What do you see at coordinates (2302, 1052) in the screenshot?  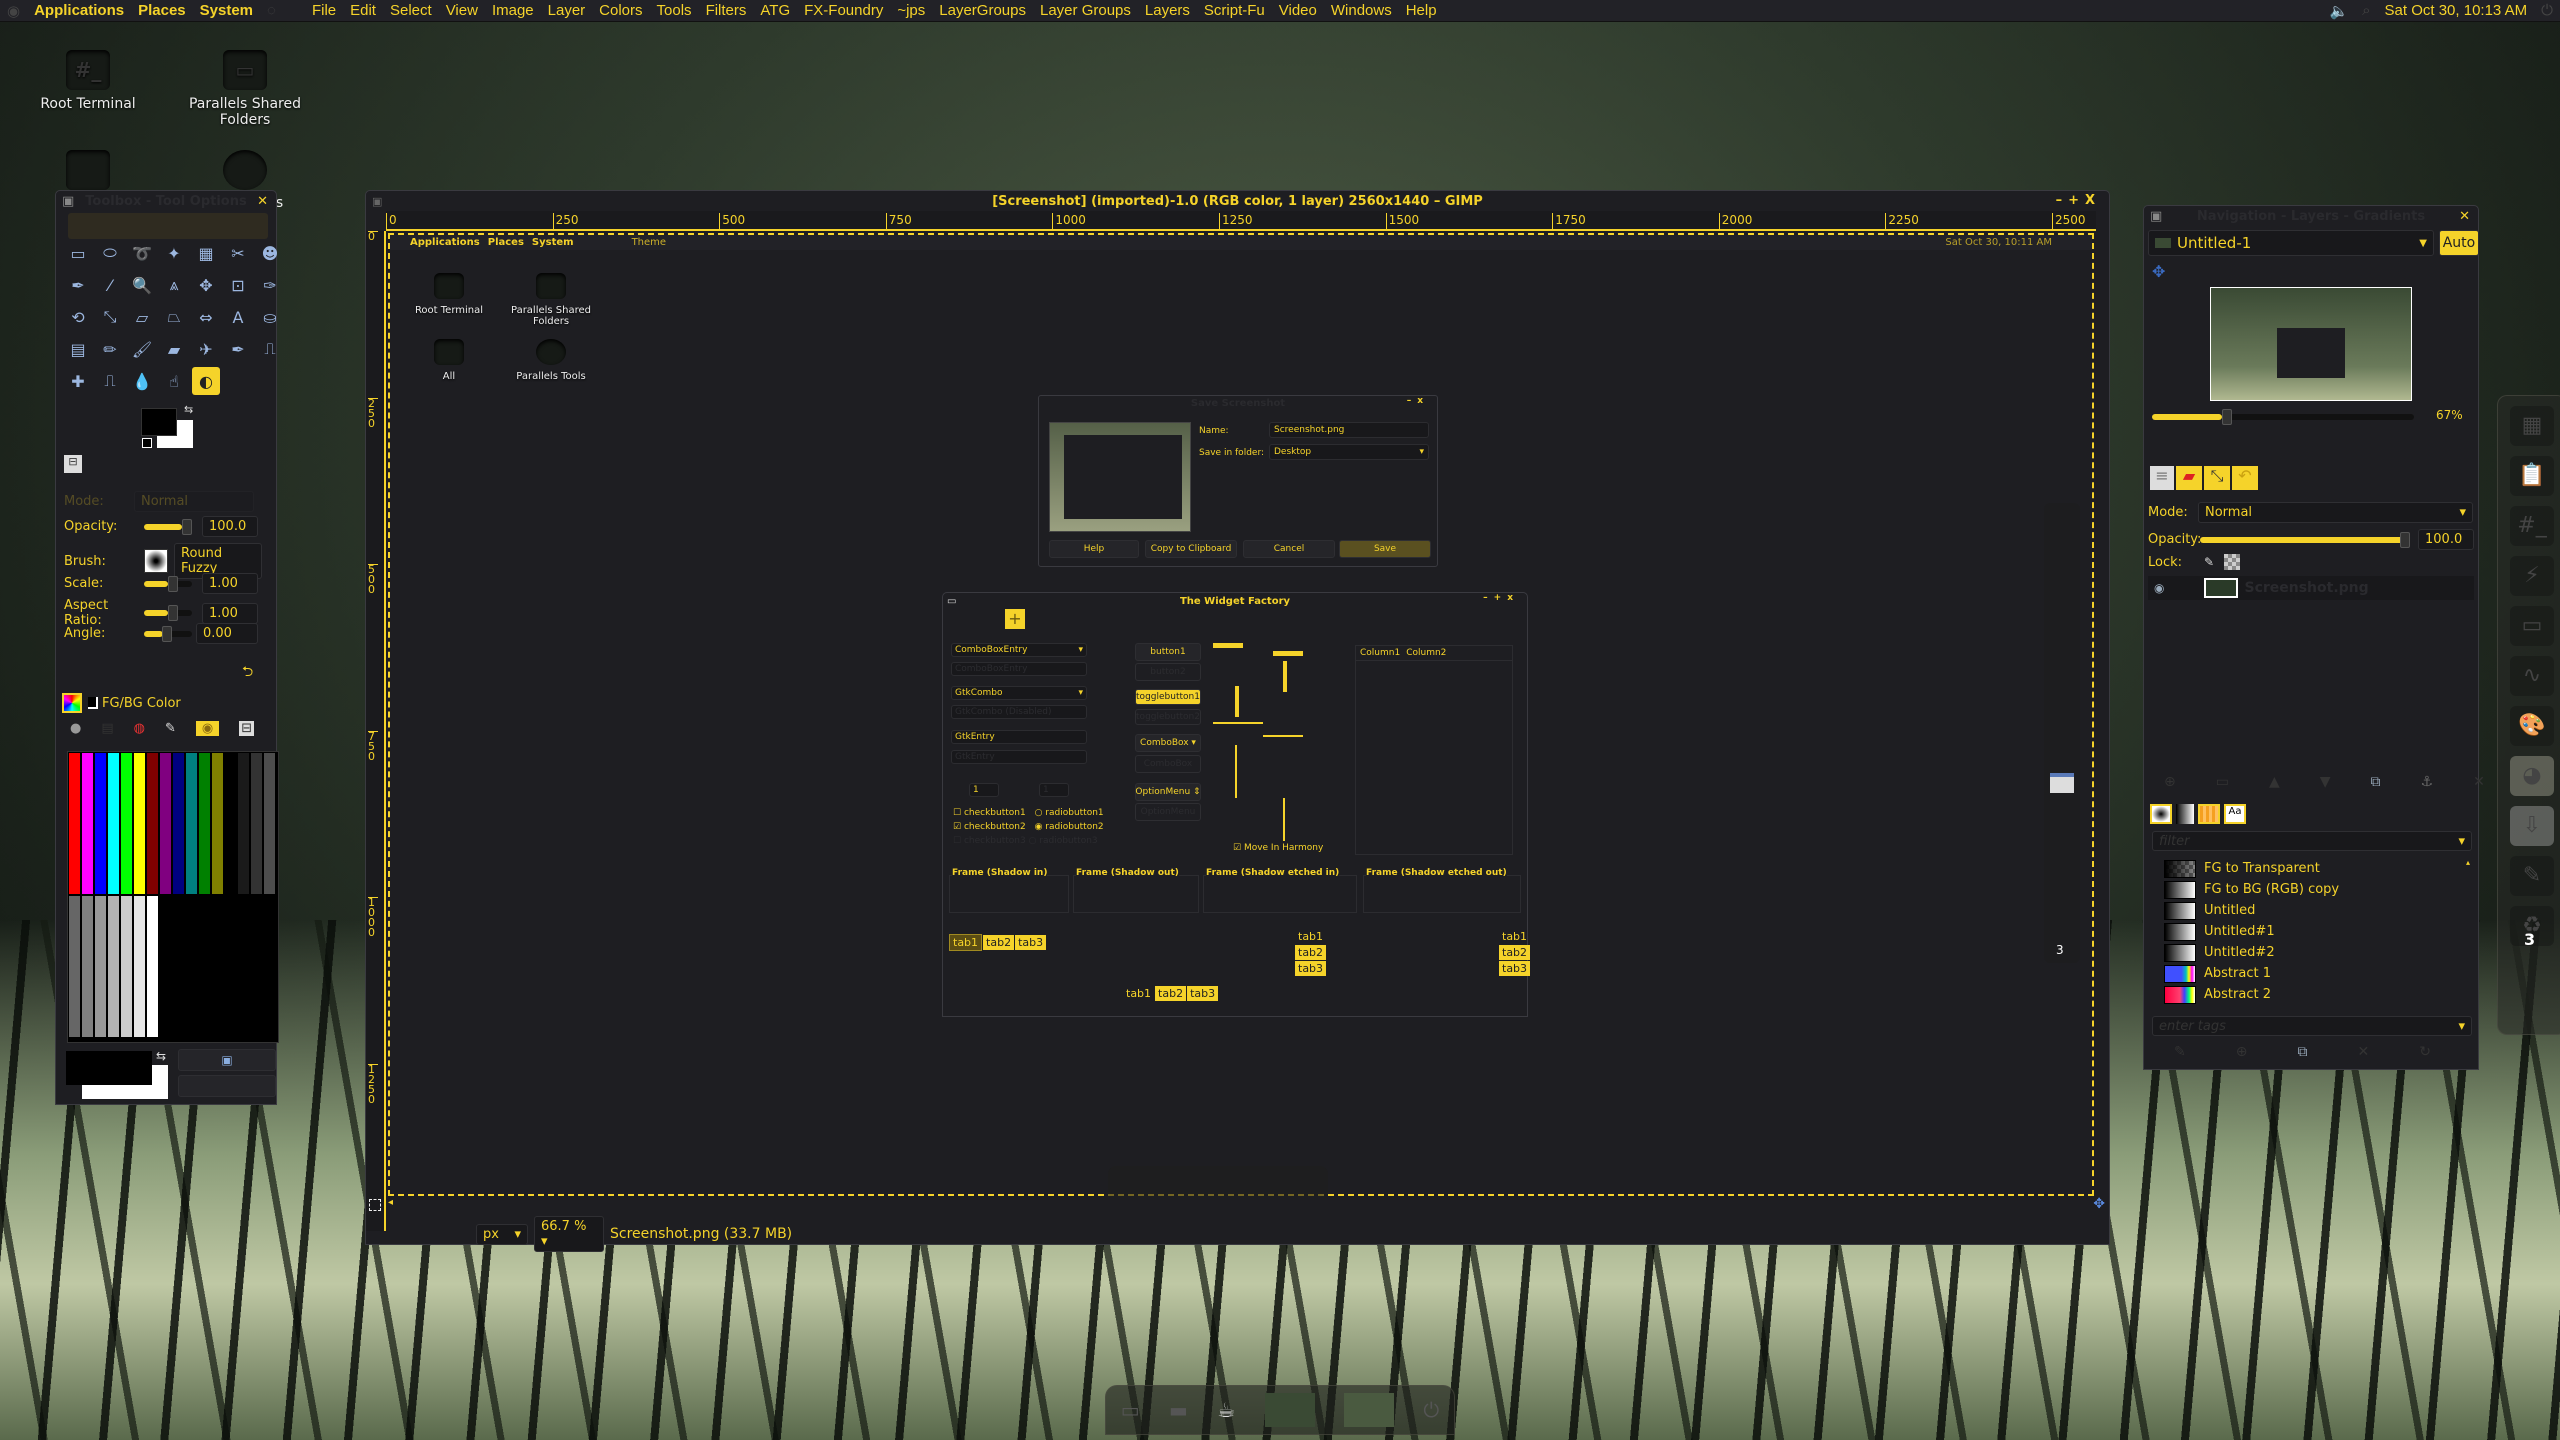 I see `duplicate-gradient-icon: ⧉` at bounding box center [2302, 1052].